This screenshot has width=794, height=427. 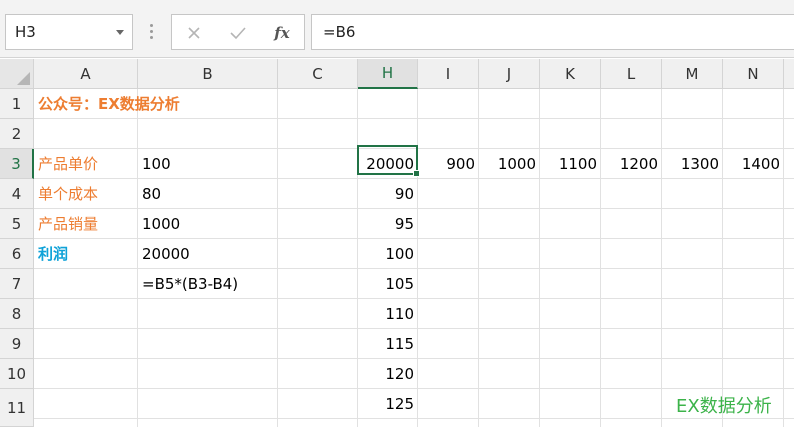 I want to click on row-header-6: 6, so click(x=17, y=254).